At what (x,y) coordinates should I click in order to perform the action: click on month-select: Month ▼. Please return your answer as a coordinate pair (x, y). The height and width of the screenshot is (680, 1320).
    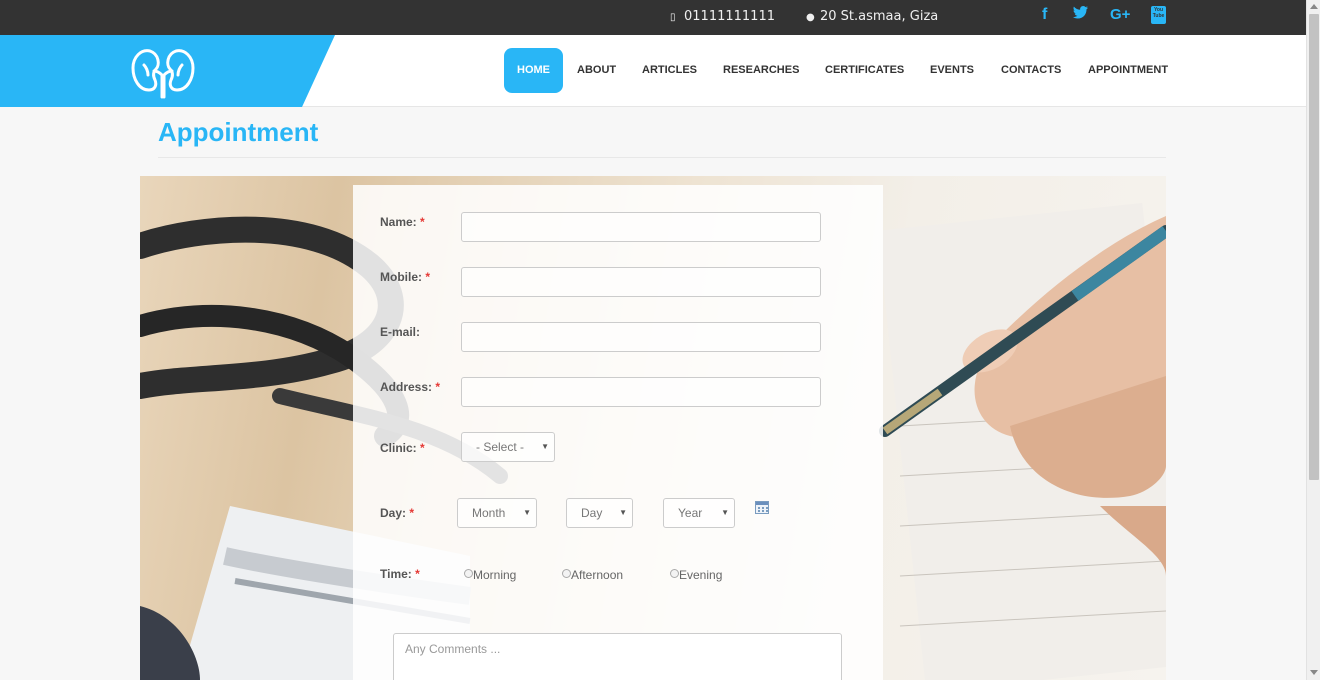
    Looking at the image, I should click on (497, 513).